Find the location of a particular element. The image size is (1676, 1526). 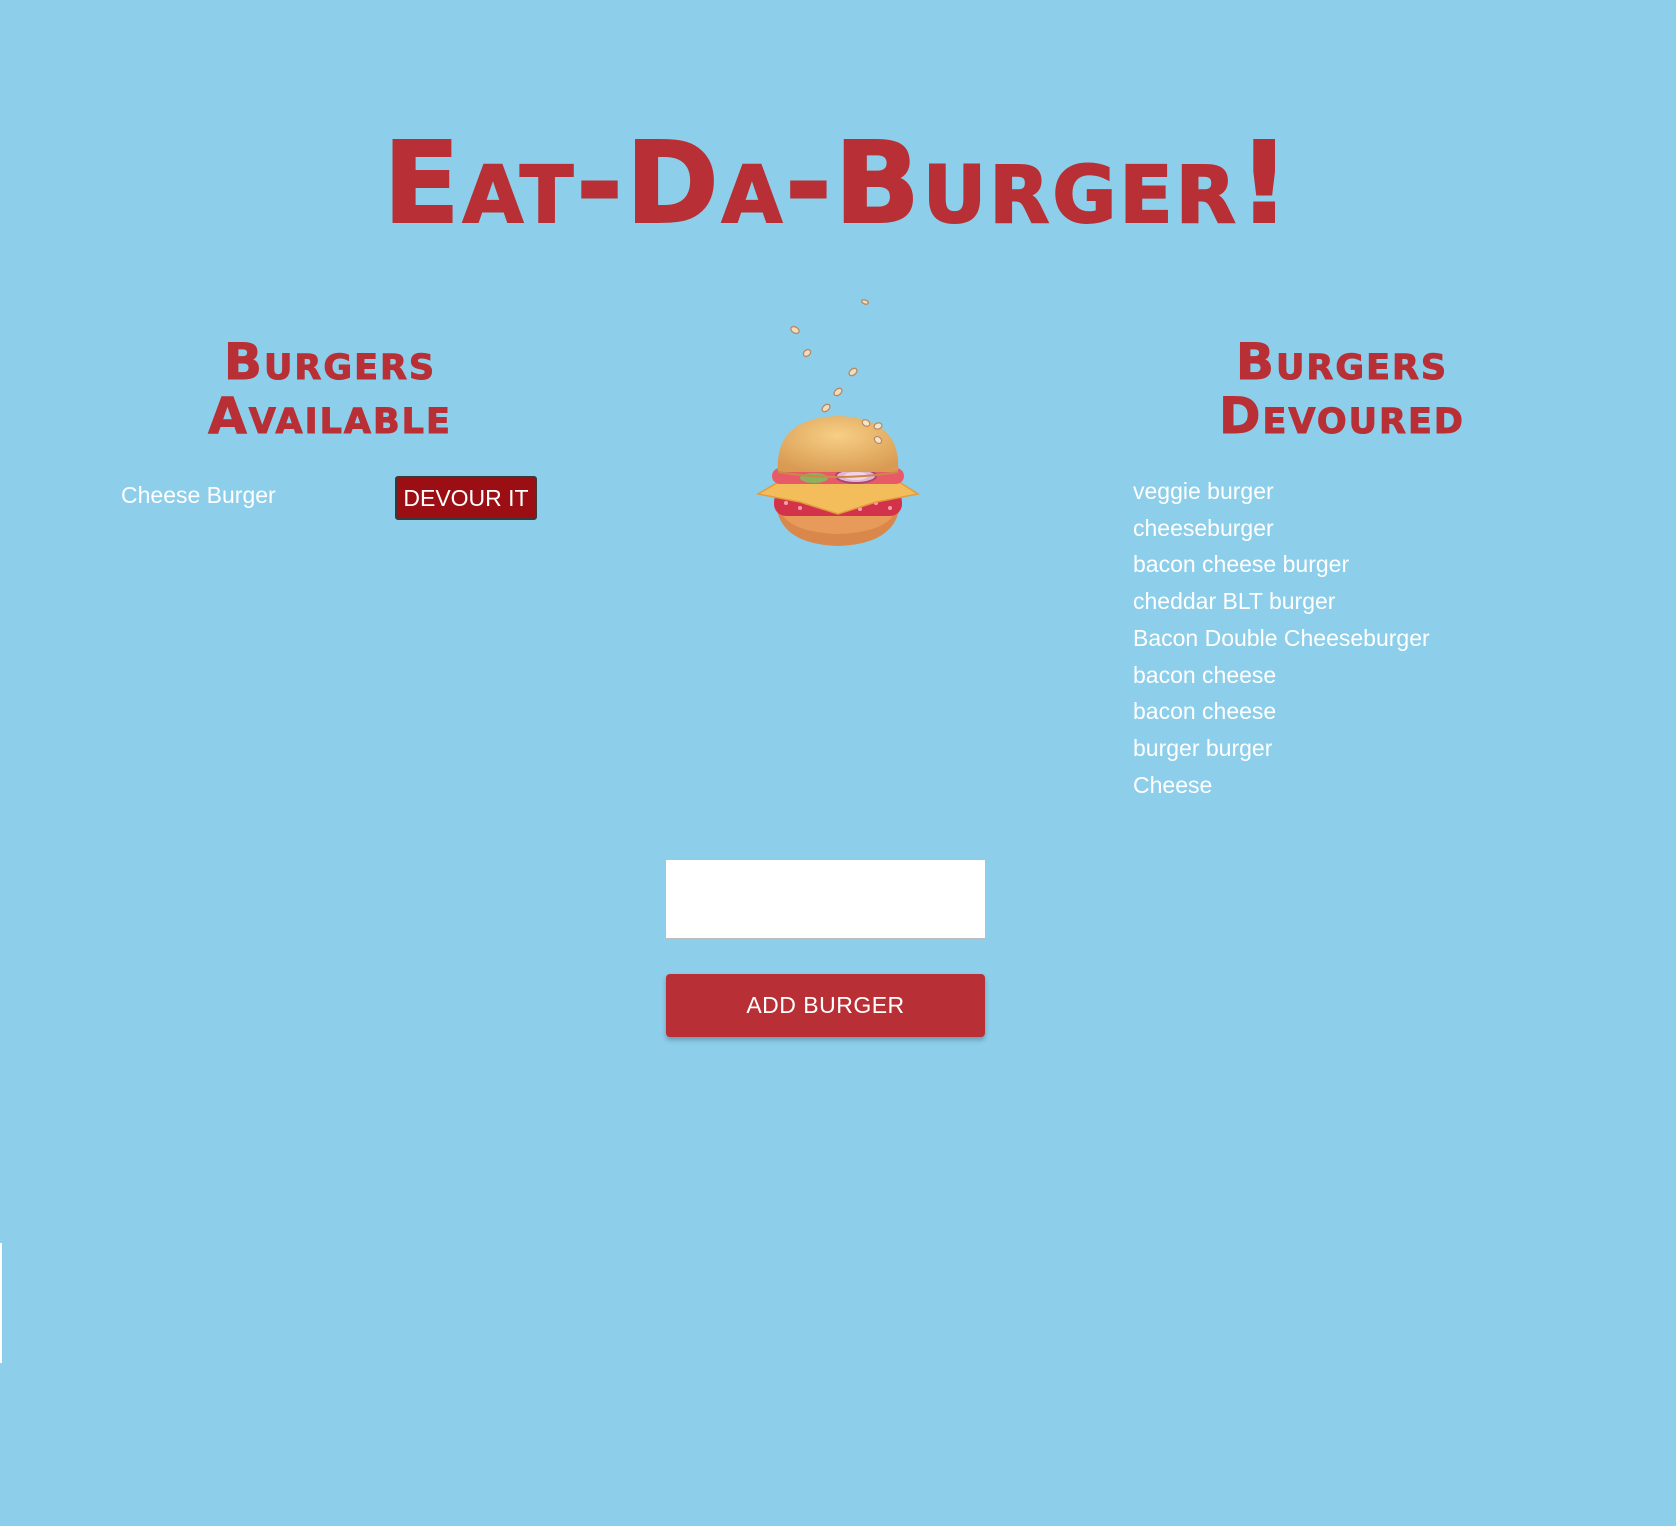

devoured-burger-item: burger burger is located at coordinates (1203, 747).